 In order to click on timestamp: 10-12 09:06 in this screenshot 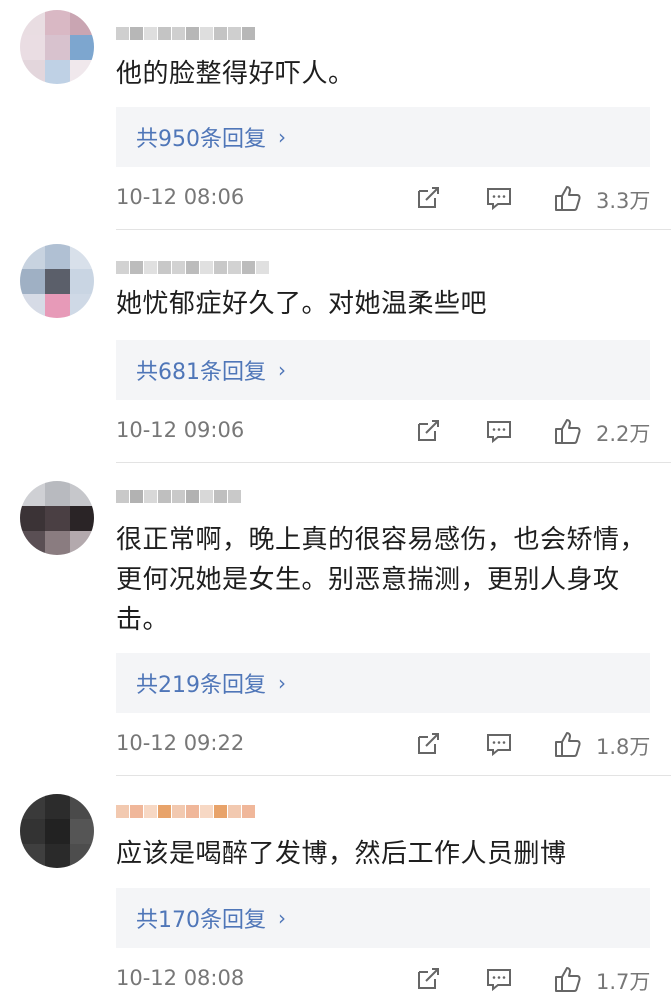, I will do `click(180, 430)`.